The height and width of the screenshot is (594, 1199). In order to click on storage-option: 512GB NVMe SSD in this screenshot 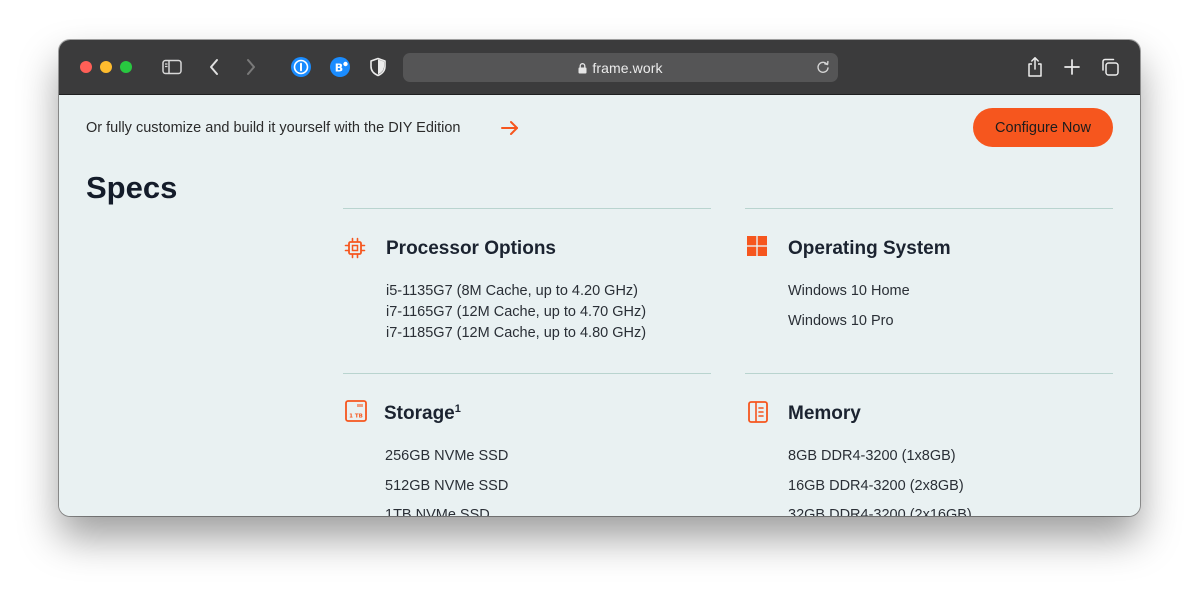, I will do `click(447, 486)`.